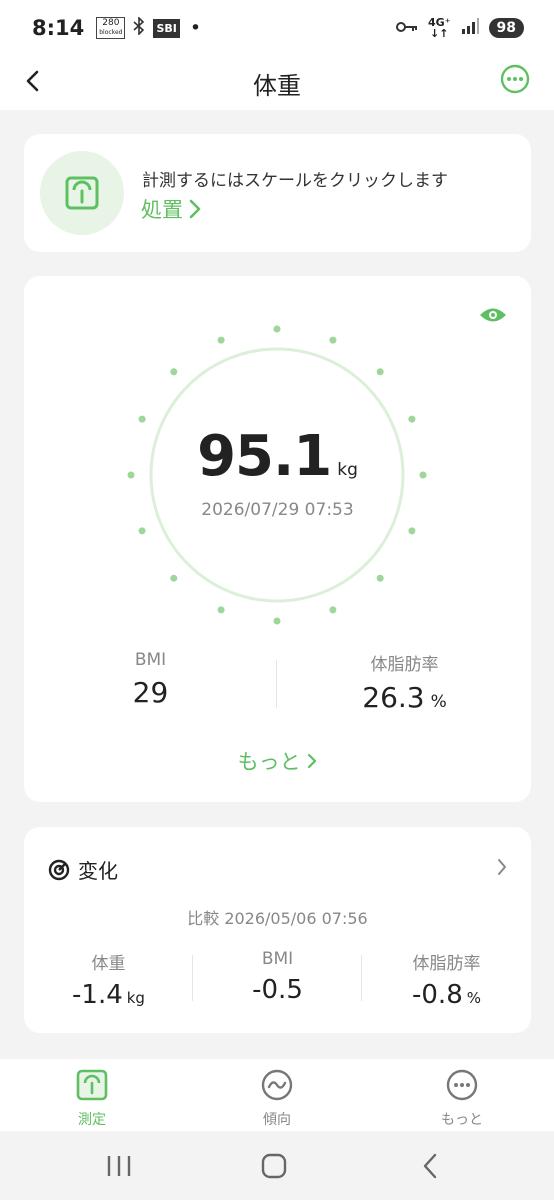 Image resolution: width=554 pixels, height=1200 pixels. I want to click on home-button, so click(274, 1166).